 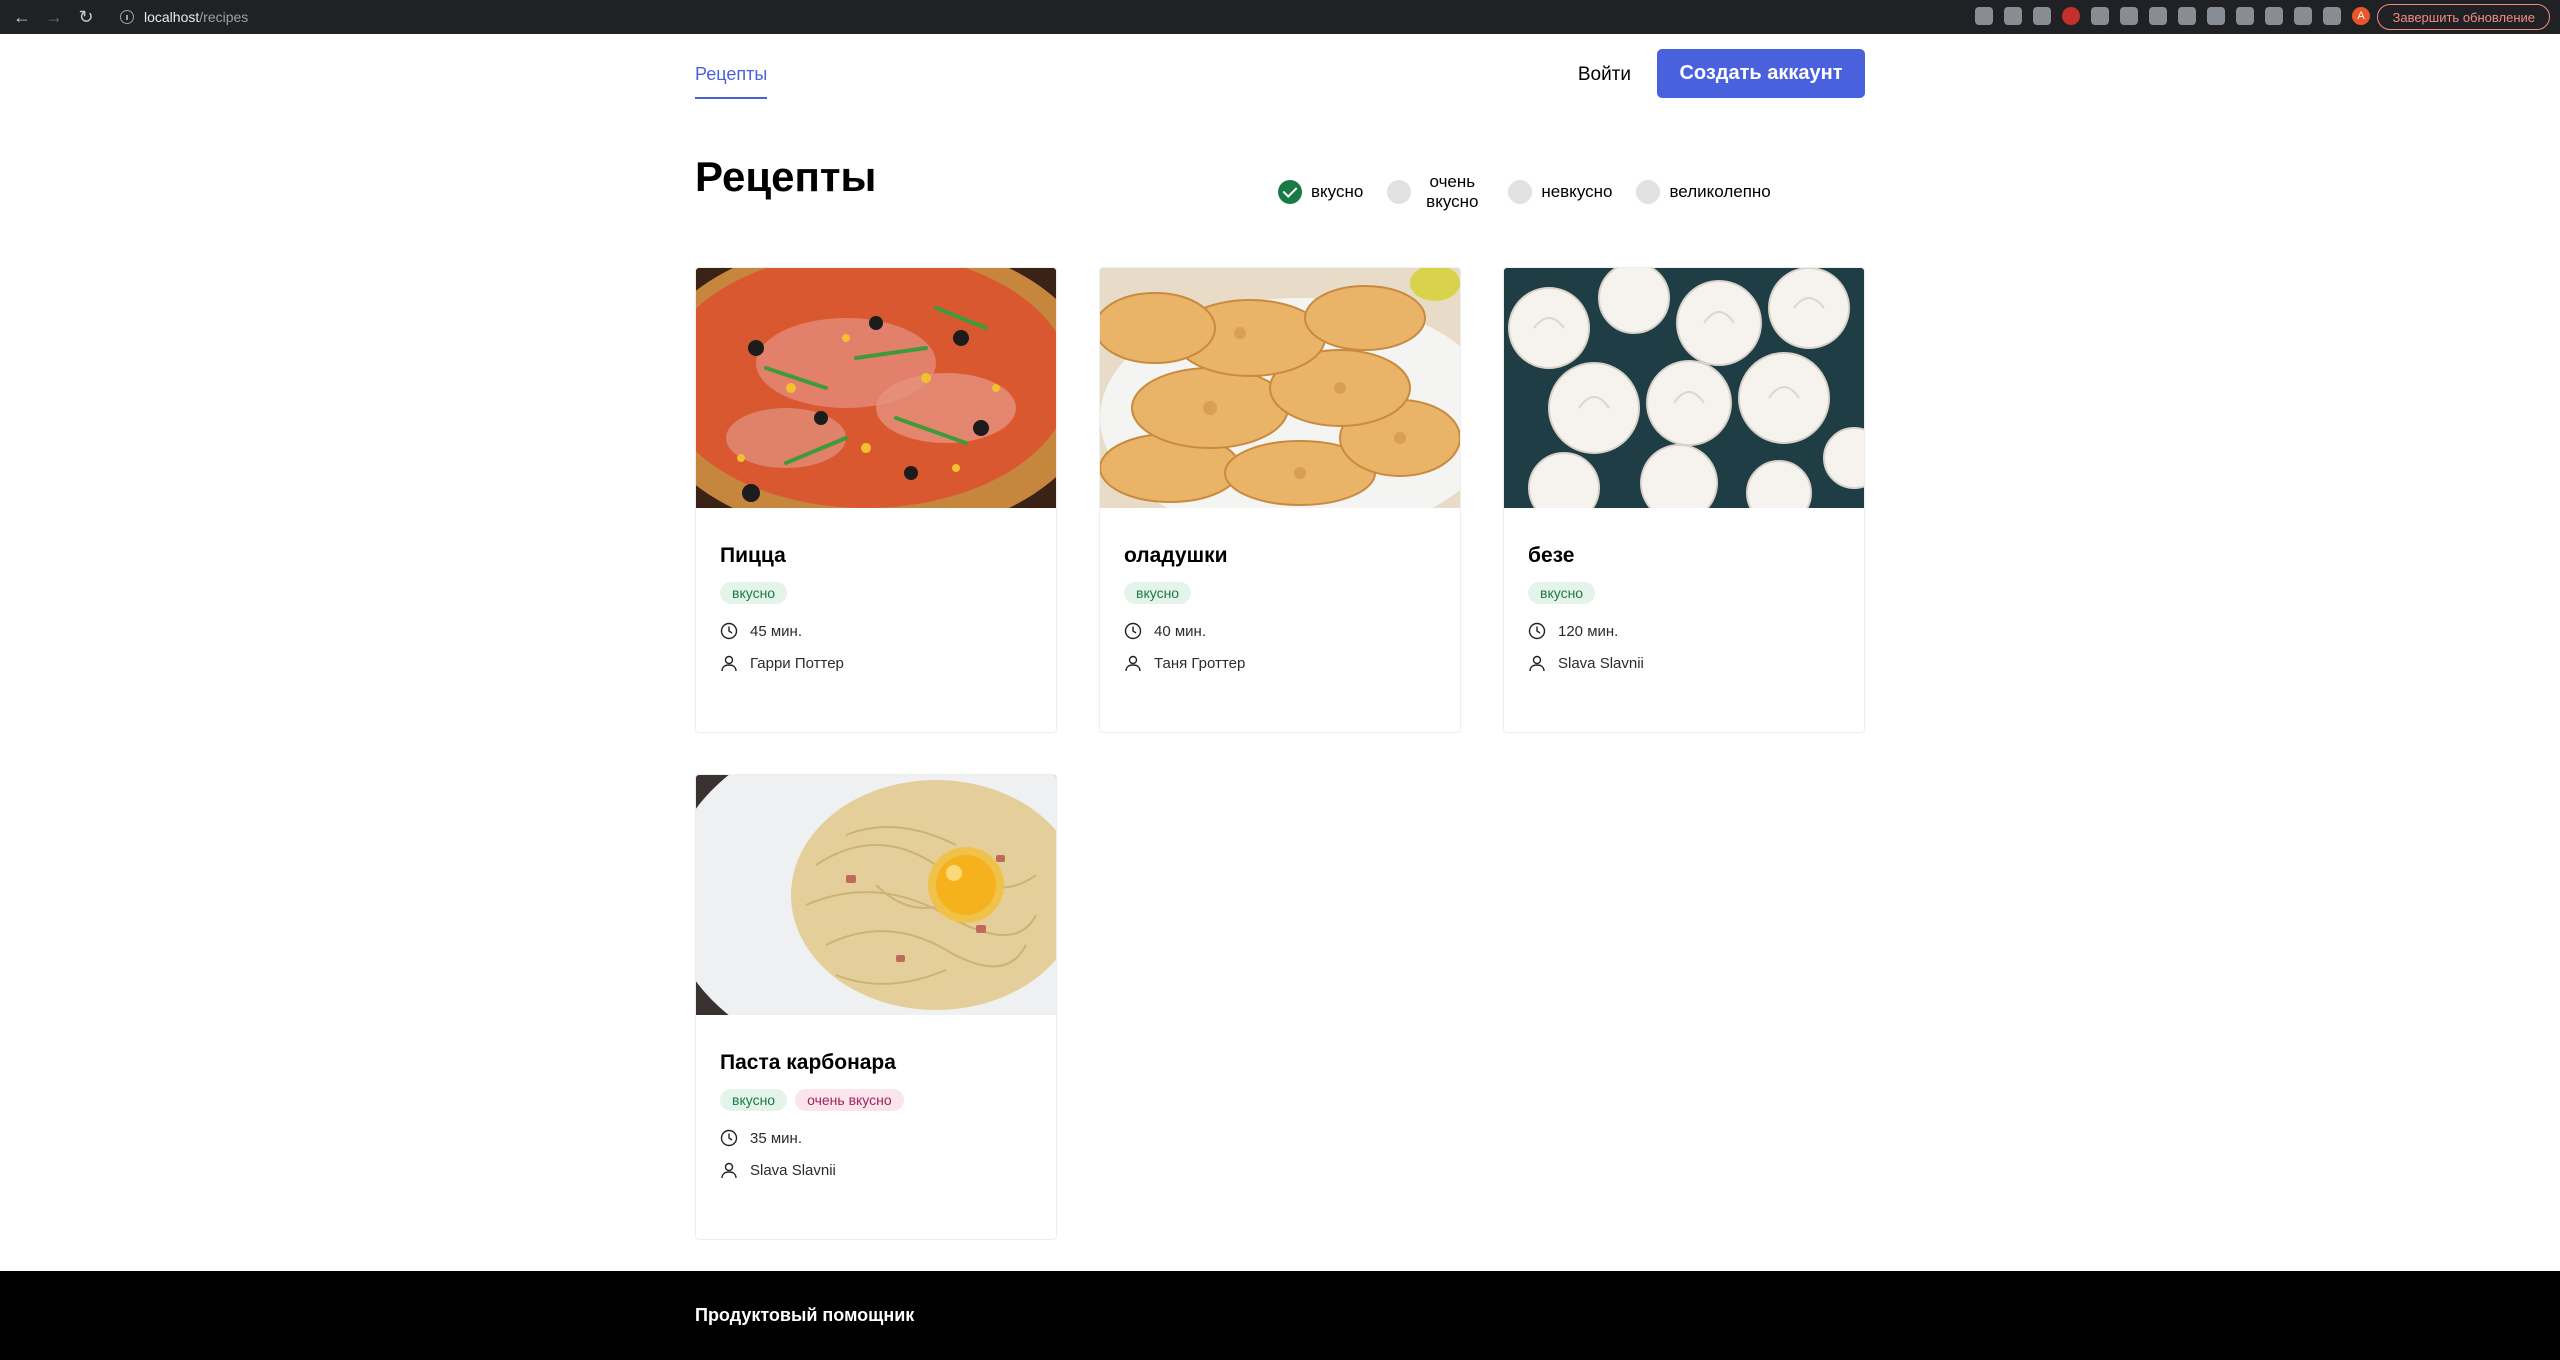 What do you see at coordinates (1684, 556) in the screenshot?
I see `recipe-title: безе` at bounding box center [1684, 556].